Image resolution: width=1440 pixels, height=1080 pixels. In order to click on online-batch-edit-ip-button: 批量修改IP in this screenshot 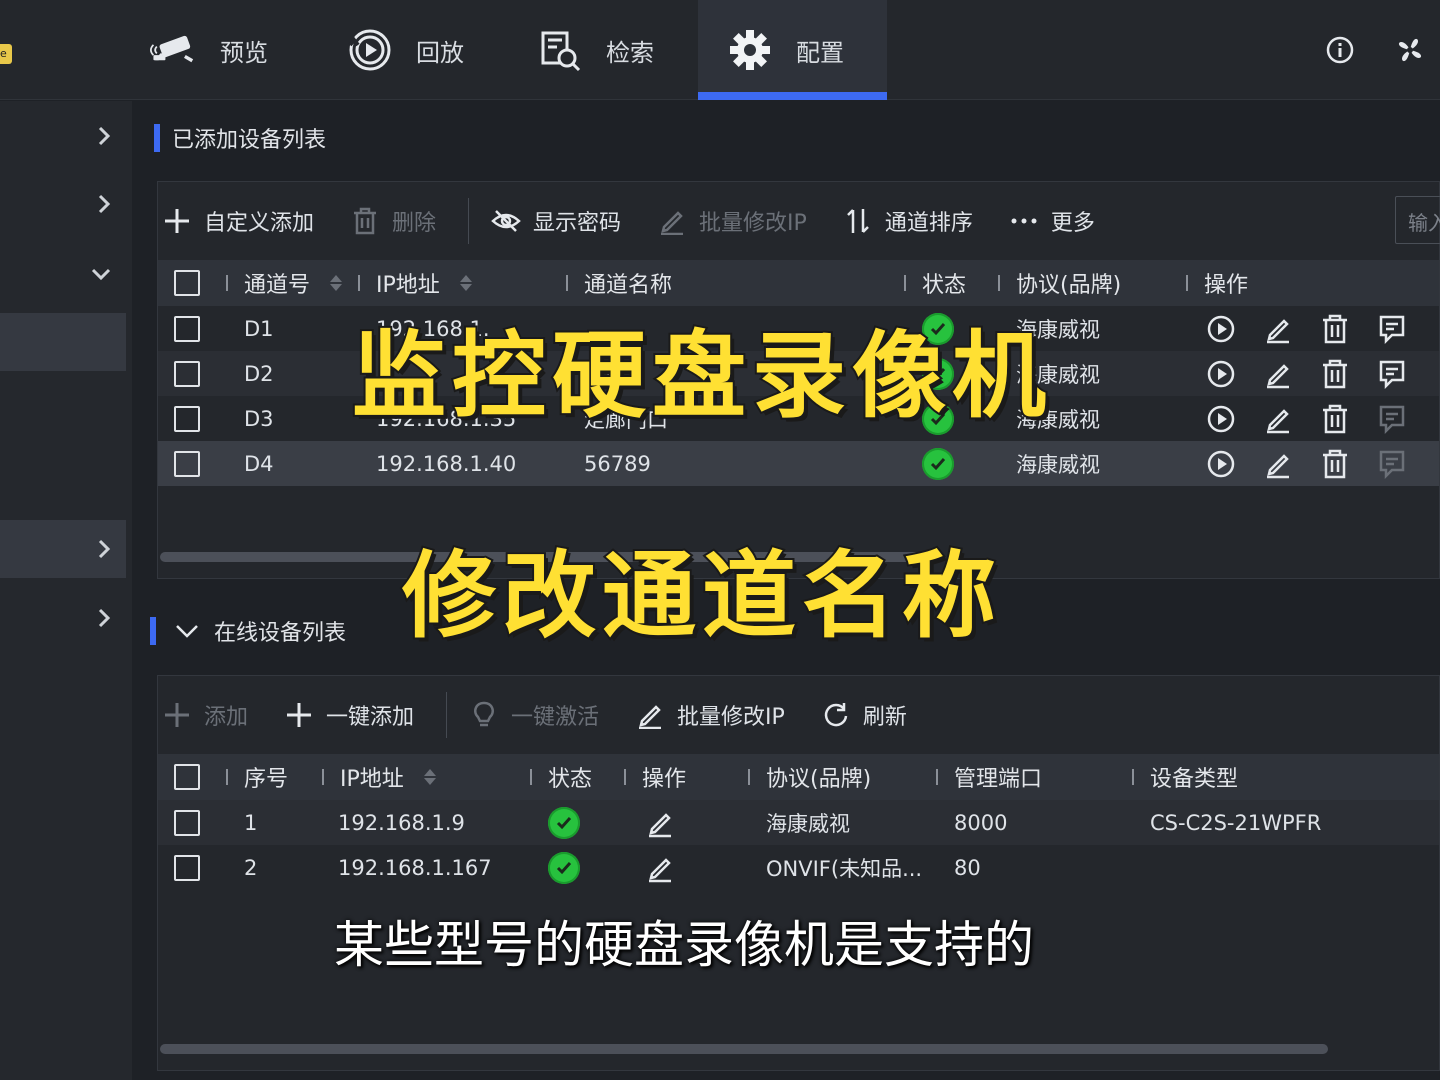, I will do `click(710, 715)`.